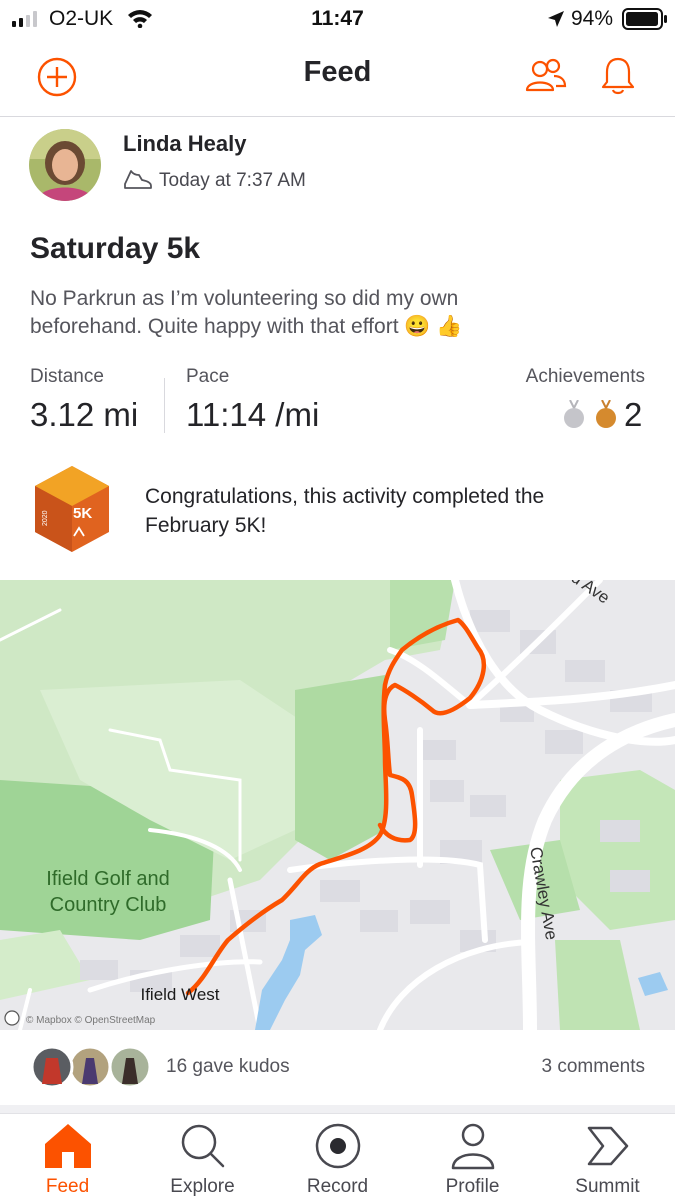 Image resolution: width=675 pixels, height=1201 pixels. What do you see at coordinates (164, 405) in the screenshot?
I see `stat-divider` at bounding box center [164, 405].